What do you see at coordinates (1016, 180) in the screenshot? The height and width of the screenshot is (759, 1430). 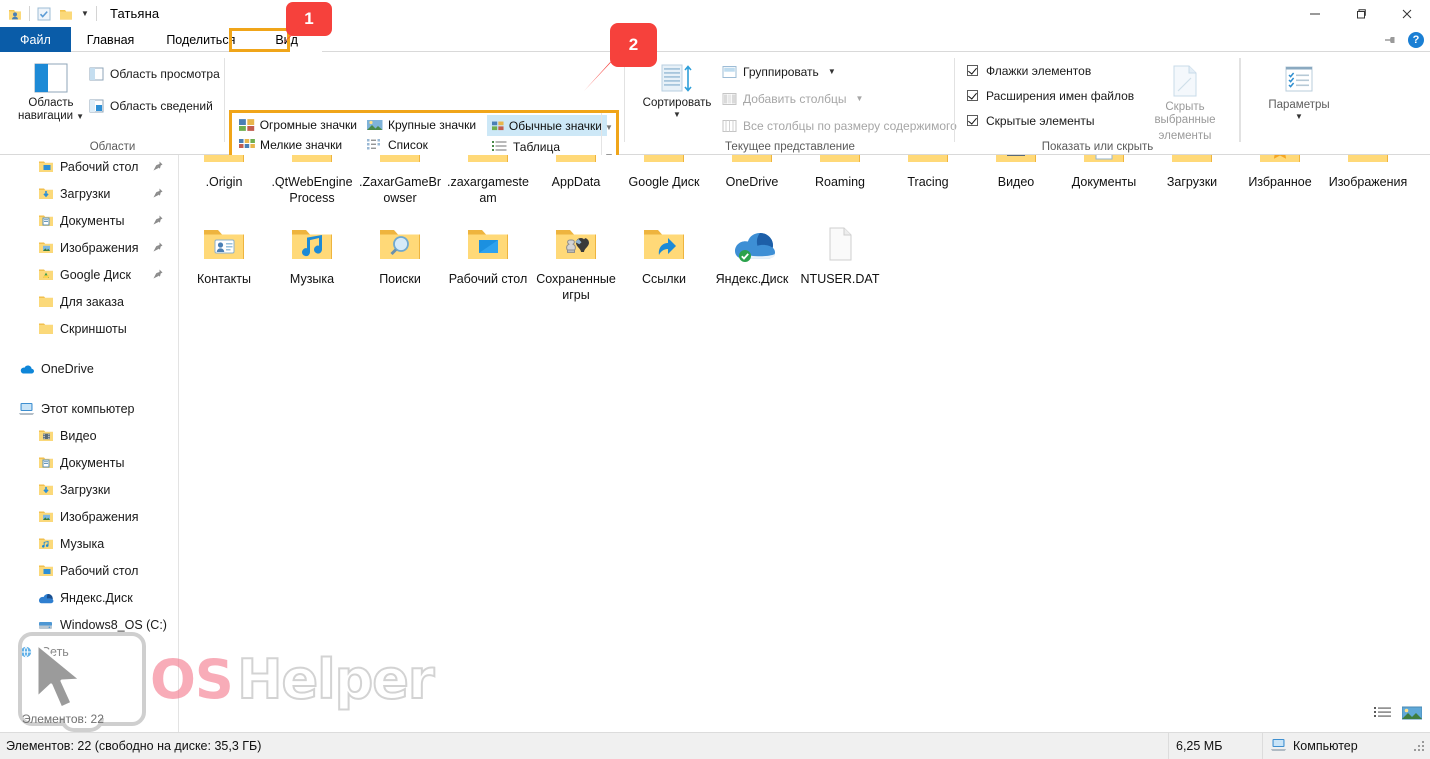 I see `file-item-video: Видео` at bounding box center [1016, 180].